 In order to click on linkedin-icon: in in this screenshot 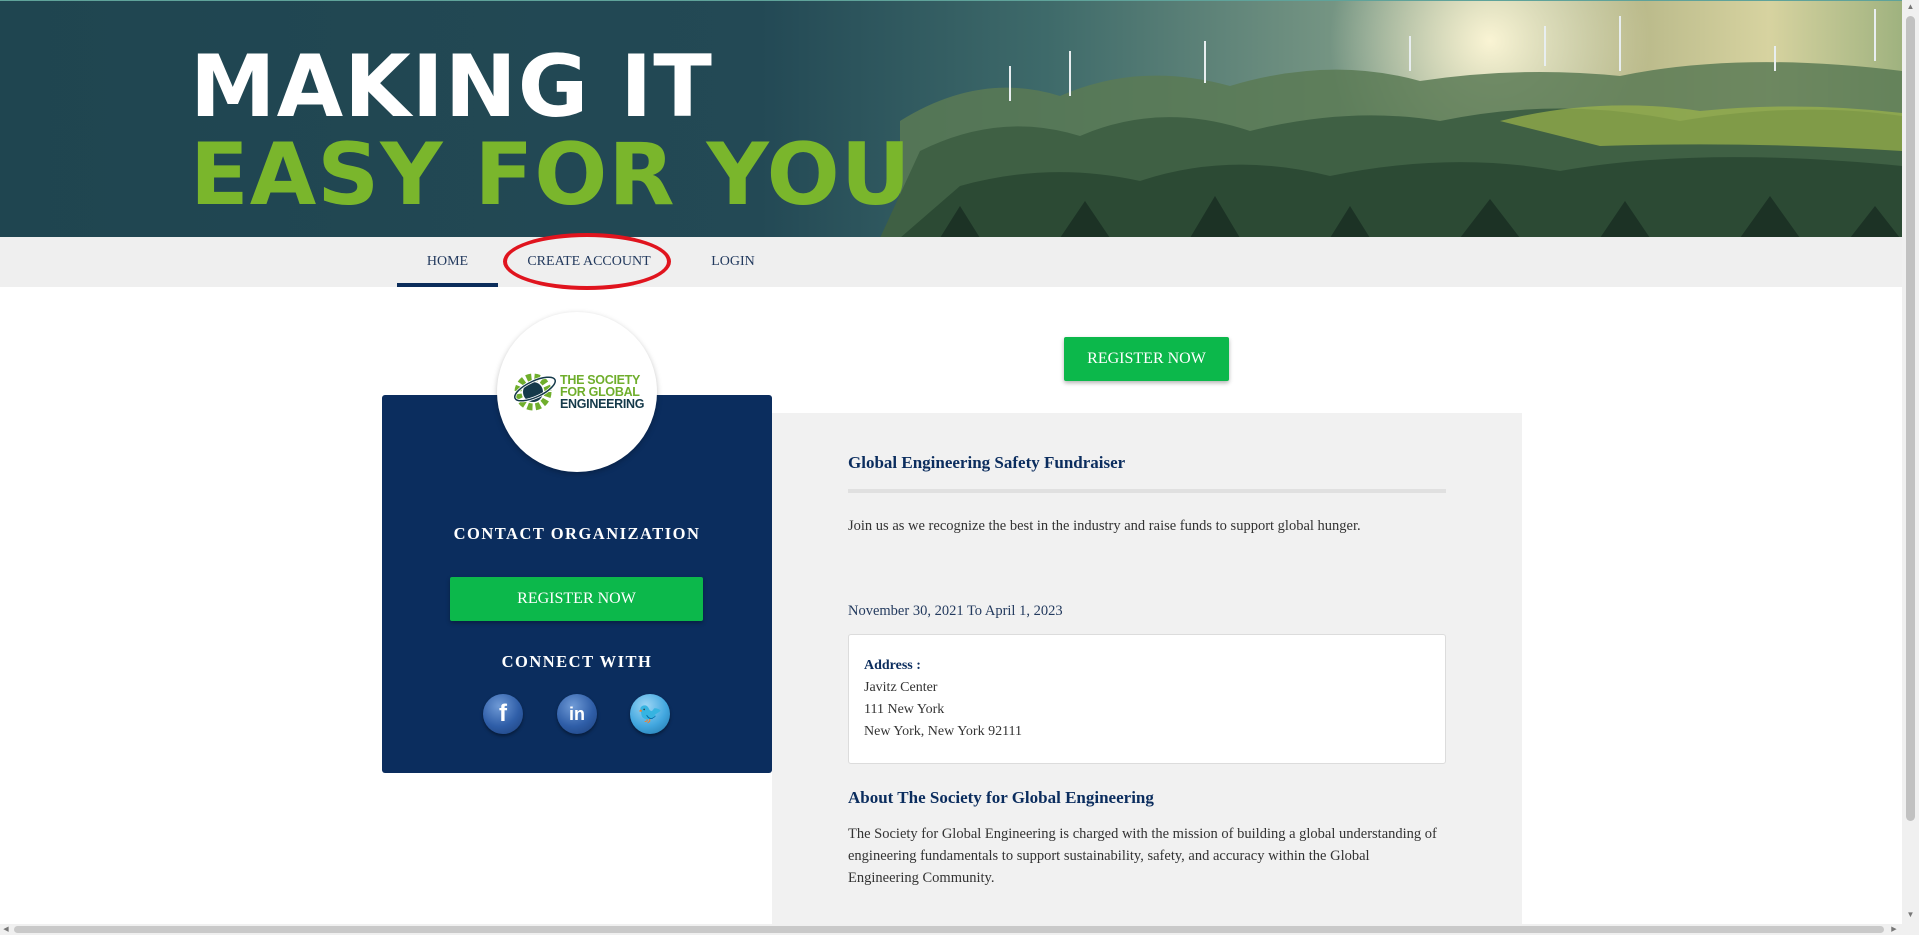, I will do `click(577, 714)`.